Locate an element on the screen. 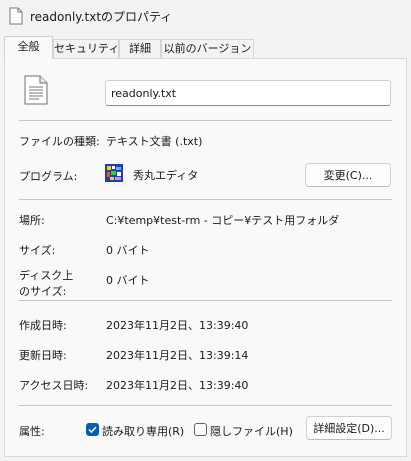  hidden-label: 隠しファイル(H) is located at coordinates (251, 431).